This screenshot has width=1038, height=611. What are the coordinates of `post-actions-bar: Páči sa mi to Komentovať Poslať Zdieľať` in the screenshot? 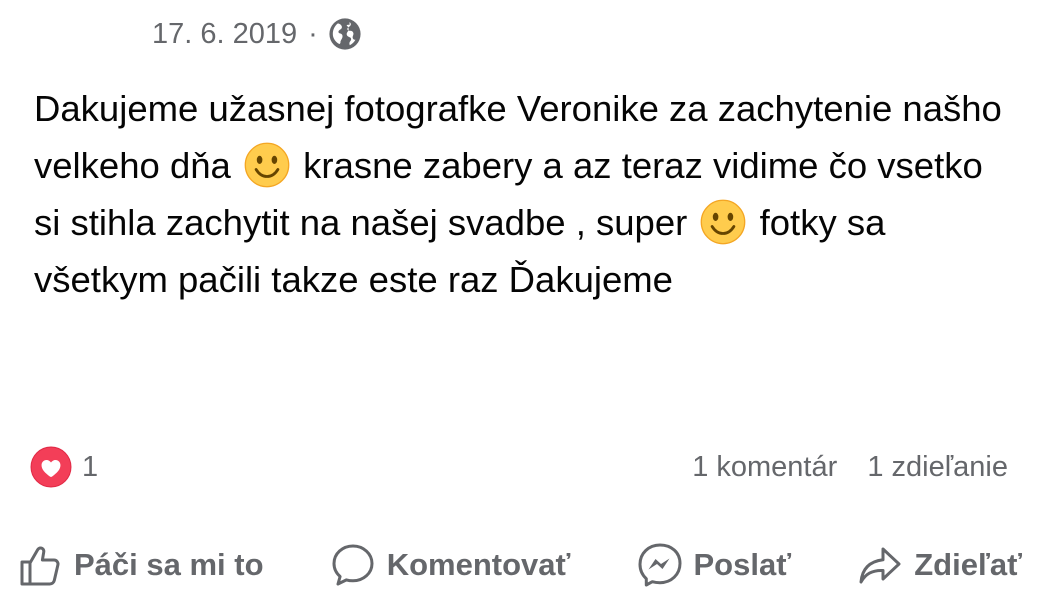 It's located at (519, 565).